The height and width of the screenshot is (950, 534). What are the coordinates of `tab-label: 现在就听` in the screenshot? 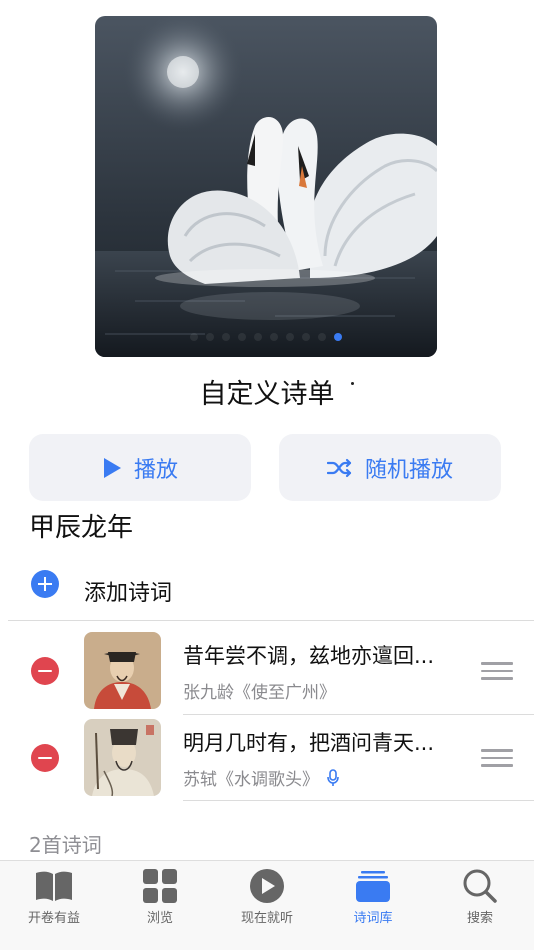 It's located at (266, 918).